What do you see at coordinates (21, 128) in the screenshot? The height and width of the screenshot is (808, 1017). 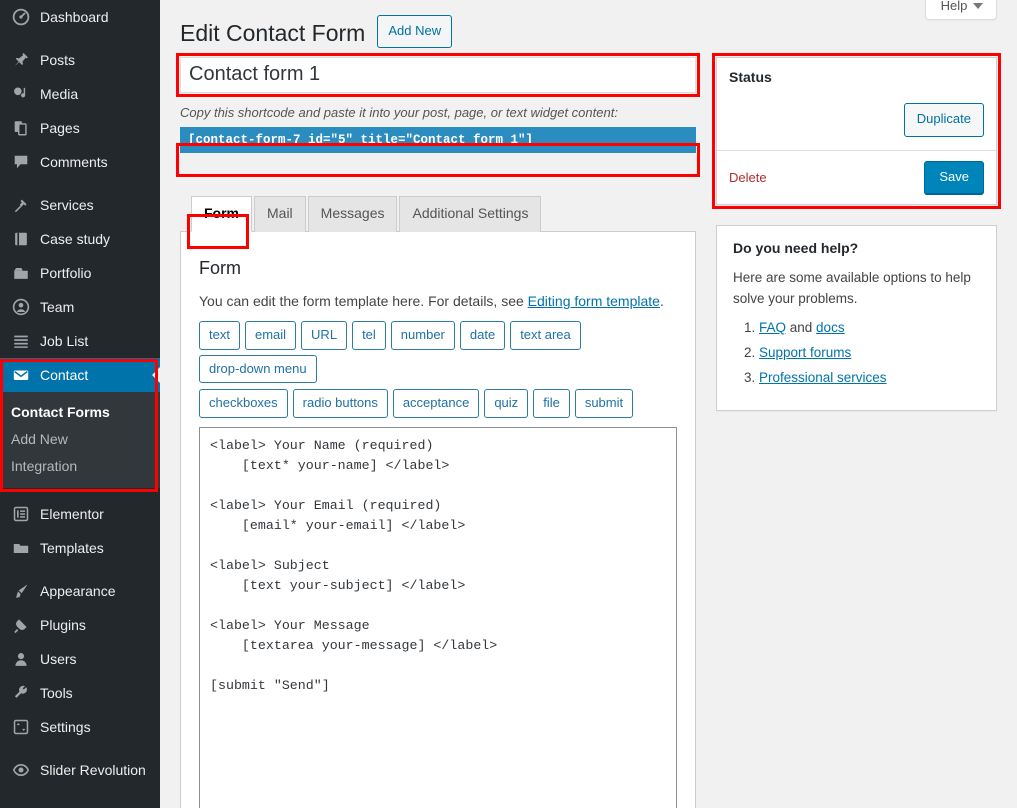 I see `pages-icon` at bounding box center [21, 128].